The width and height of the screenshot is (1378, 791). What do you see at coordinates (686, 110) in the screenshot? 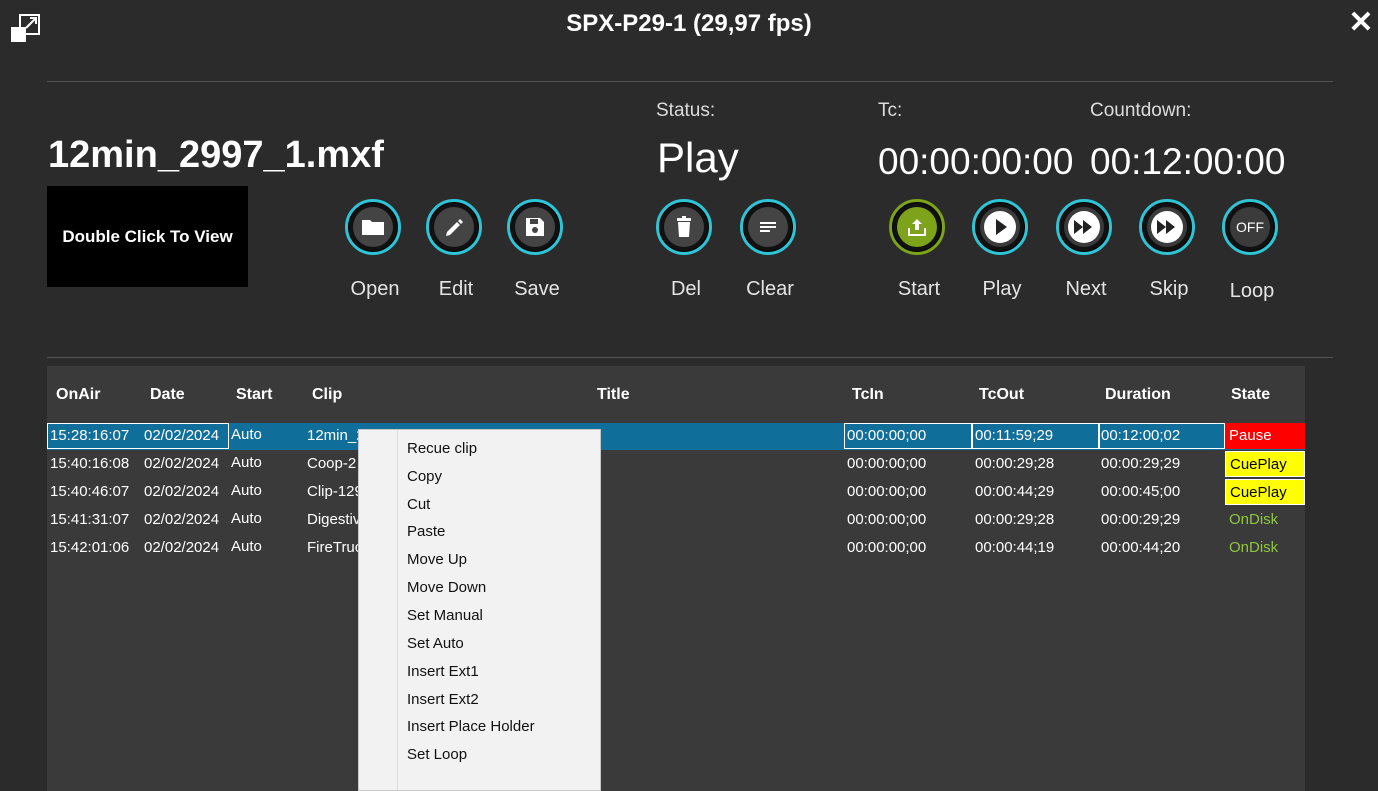
I see `status-label: Status:` at bounding box center [686, 110].